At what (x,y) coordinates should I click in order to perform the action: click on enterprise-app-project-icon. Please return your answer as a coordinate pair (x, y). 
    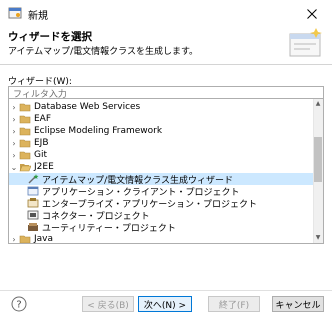
    Looking at the image, I should click on (33, 203).